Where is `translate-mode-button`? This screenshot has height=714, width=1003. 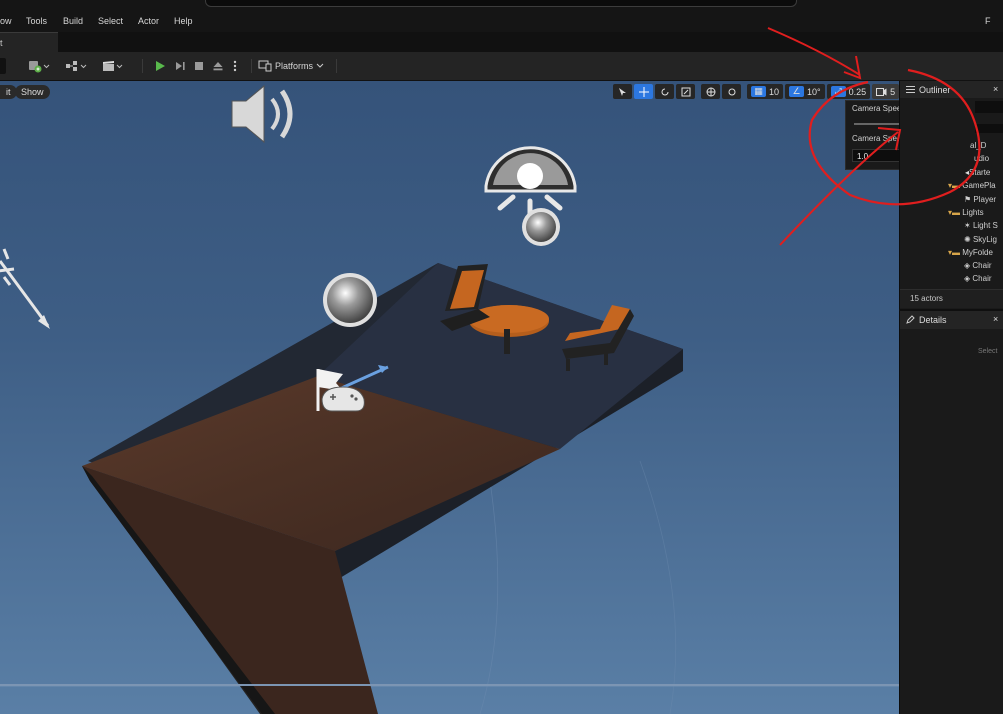 translate-mode-button is located at coordinates (643, 91).